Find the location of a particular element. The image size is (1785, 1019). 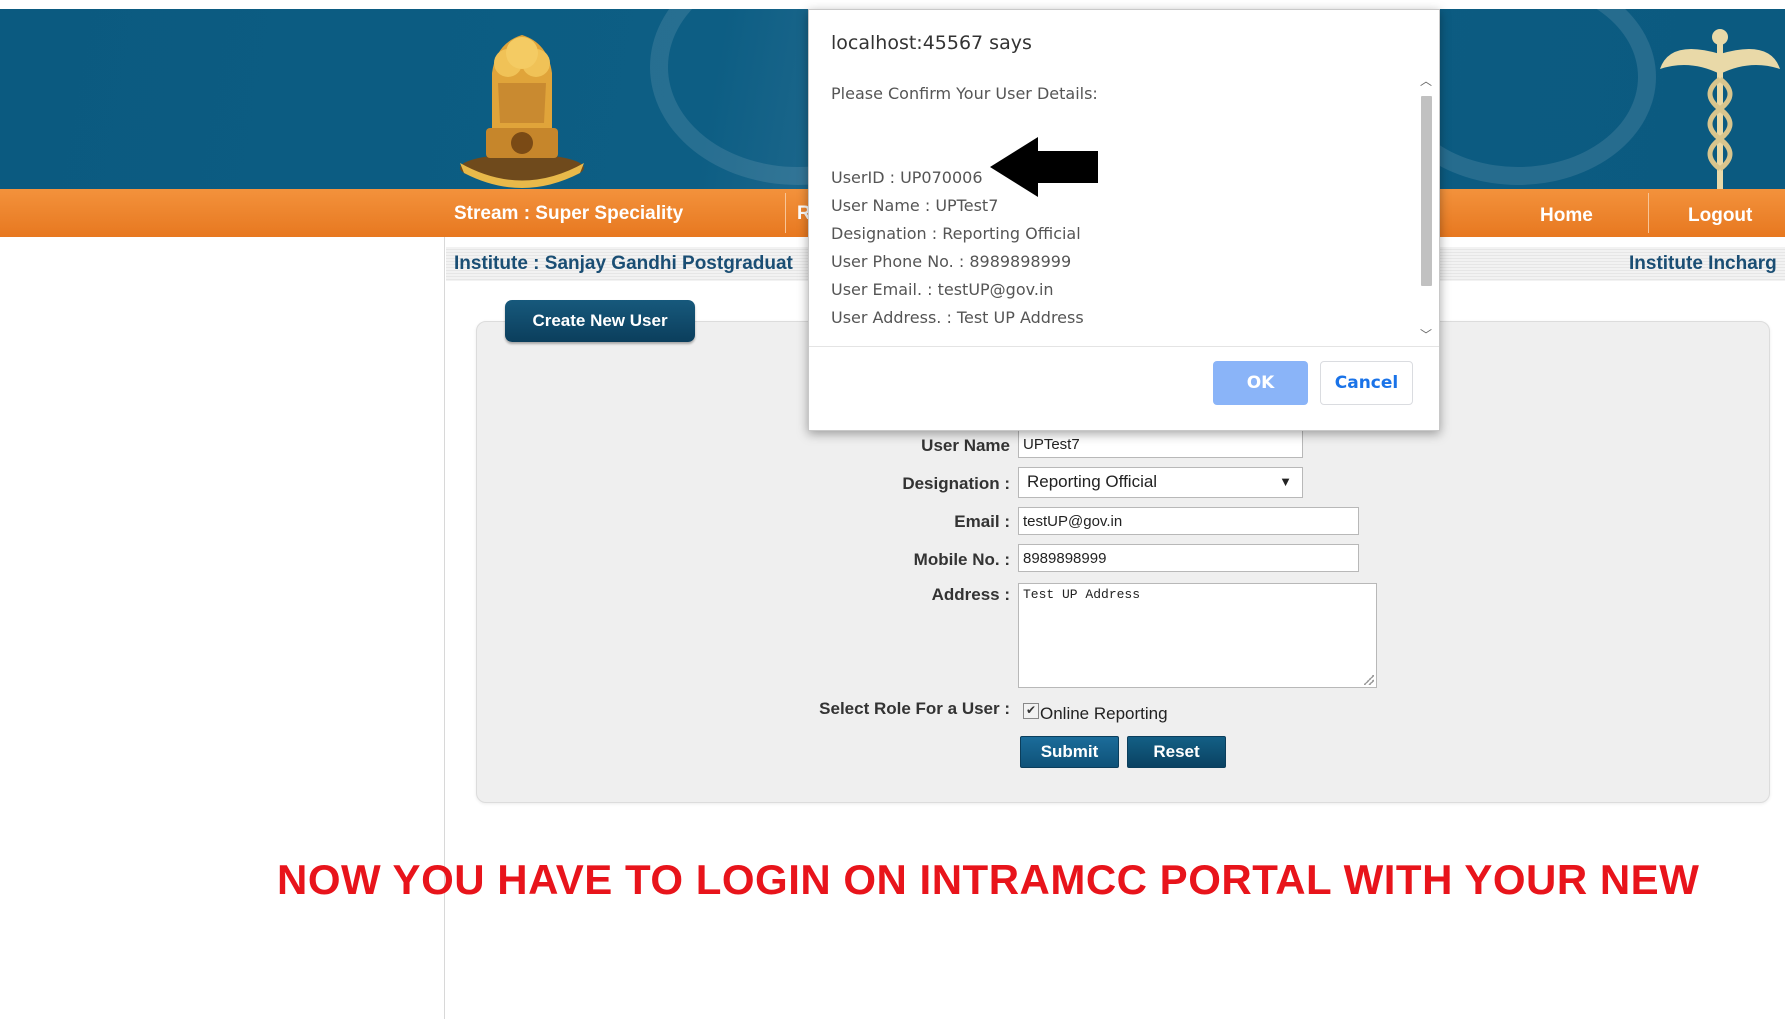

dialog-designation: Designation : Reporting Official is located at coordinates (956, 233).